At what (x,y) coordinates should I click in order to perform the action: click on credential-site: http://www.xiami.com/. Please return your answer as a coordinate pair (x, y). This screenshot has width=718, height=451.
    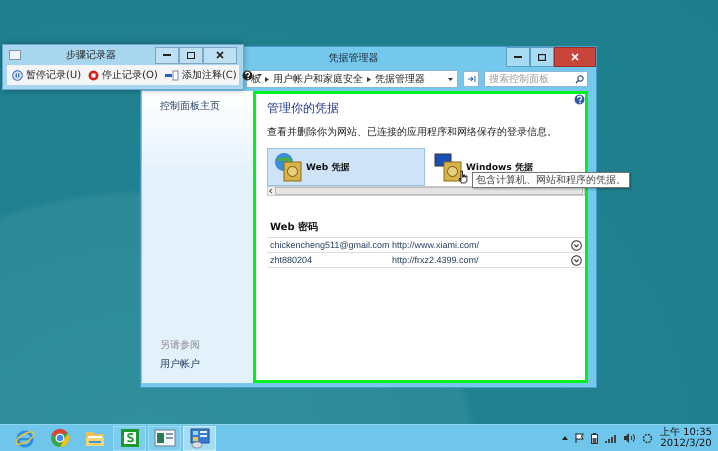
    Looking at the image, I should click on (436, 245).